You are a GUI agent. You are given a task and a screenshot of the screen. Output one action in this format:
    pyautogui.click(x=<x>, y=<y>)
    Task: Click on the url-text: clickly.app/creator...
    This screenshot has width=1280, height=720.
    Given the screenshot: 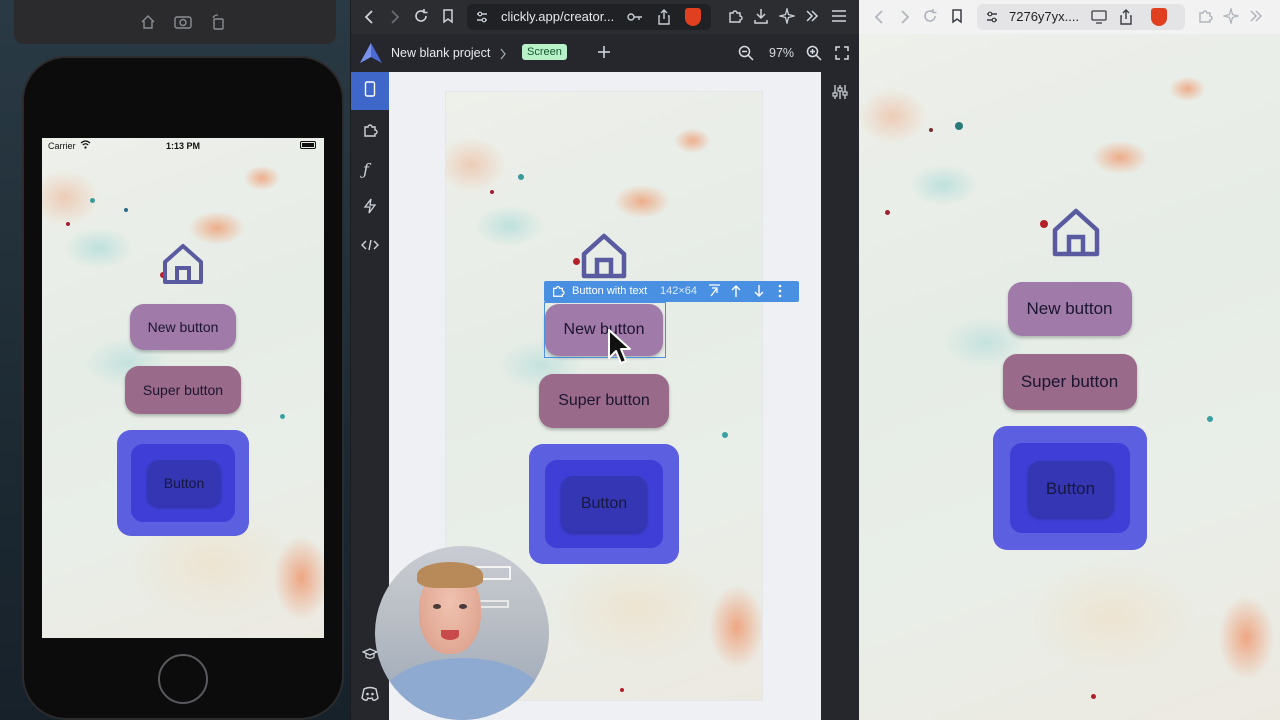 What is the action you would take?
    pyautogui.click(x=558, y=16)
    